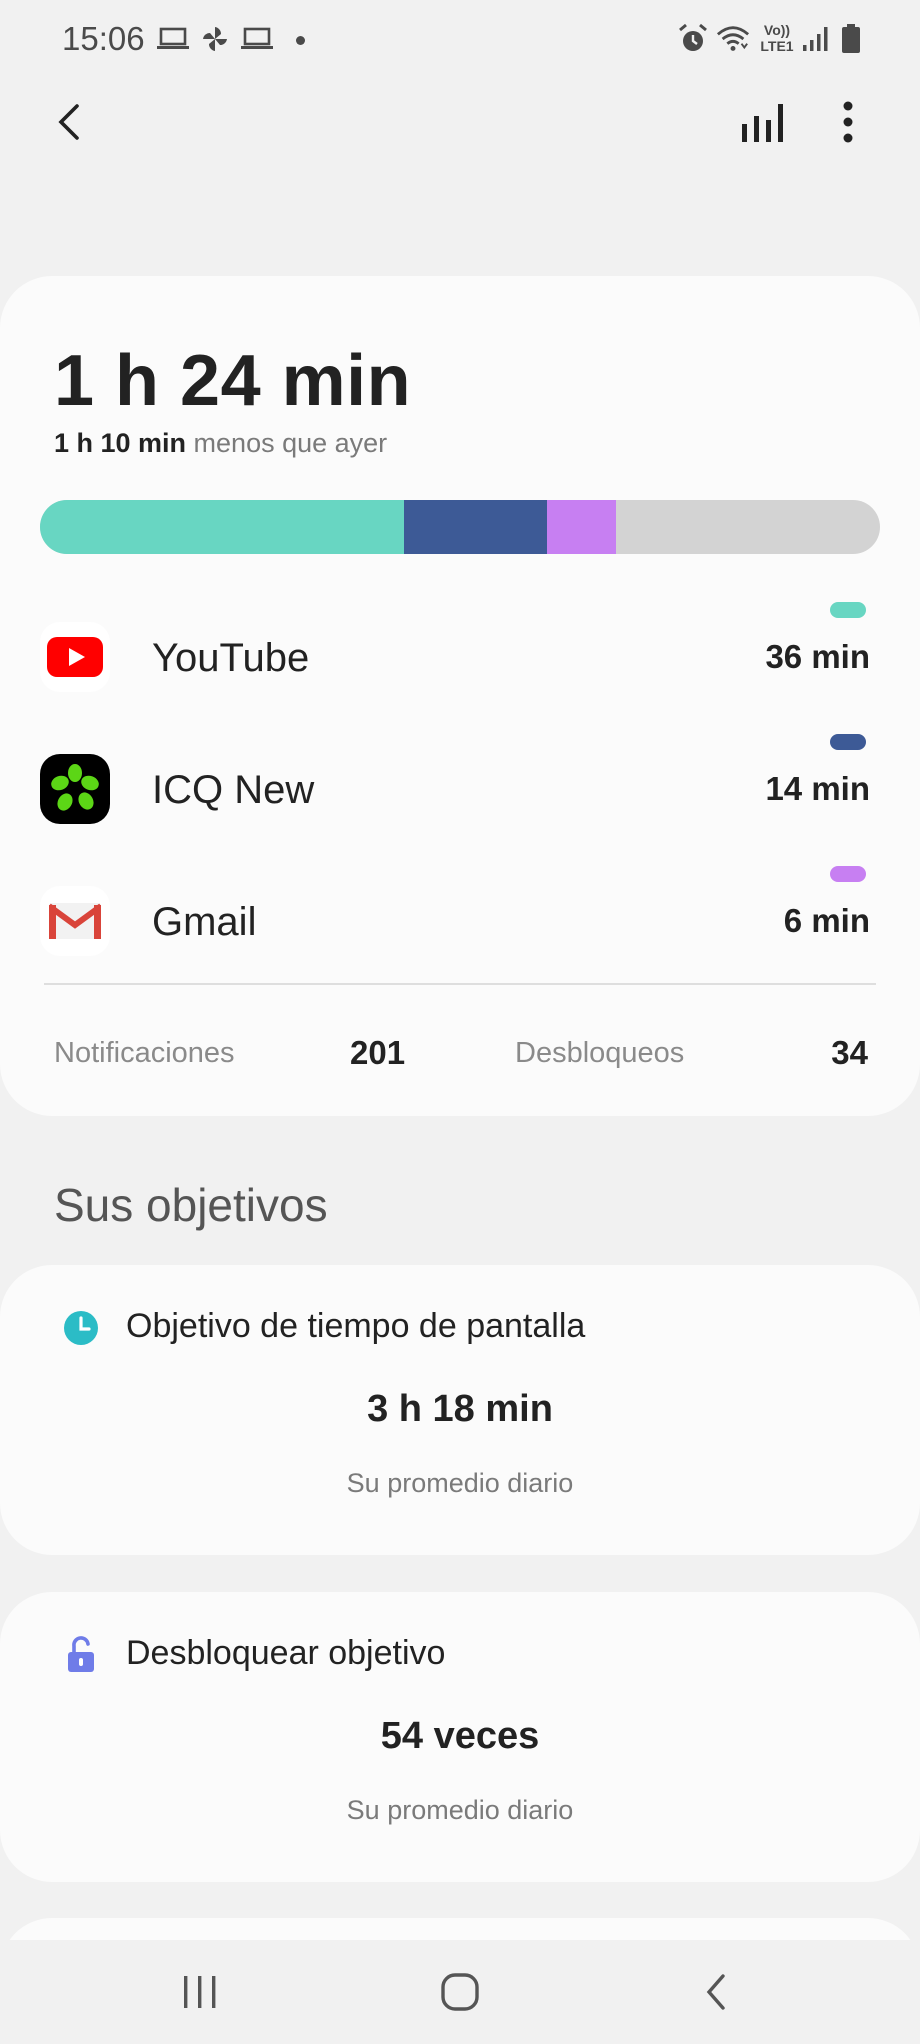  Describe the element at coordinates (120, 443) in the screenshot. I see `compare-amount: 1 h 10 min` at that location.